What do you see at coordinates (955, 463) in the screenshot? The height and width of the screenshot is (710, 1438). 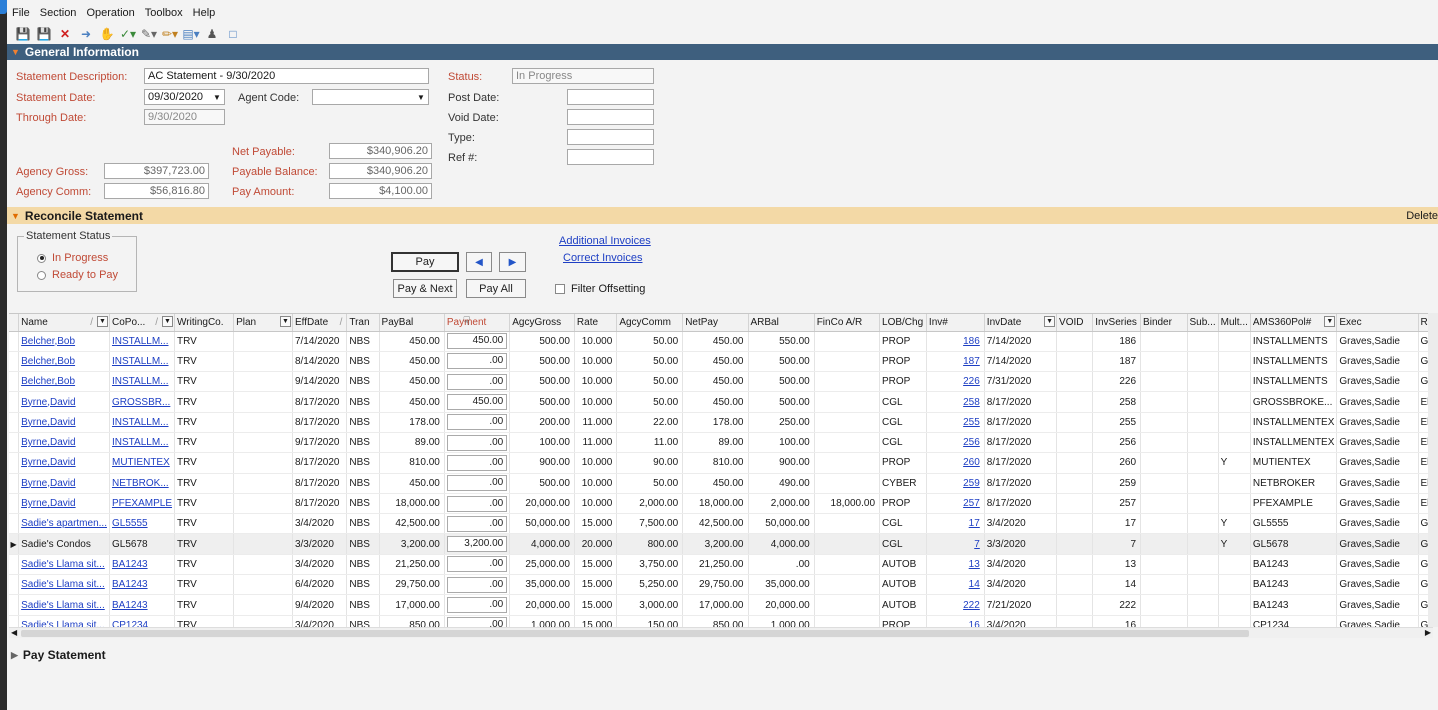 I see `cell-inv: 260` at bounding box center [955, 463].